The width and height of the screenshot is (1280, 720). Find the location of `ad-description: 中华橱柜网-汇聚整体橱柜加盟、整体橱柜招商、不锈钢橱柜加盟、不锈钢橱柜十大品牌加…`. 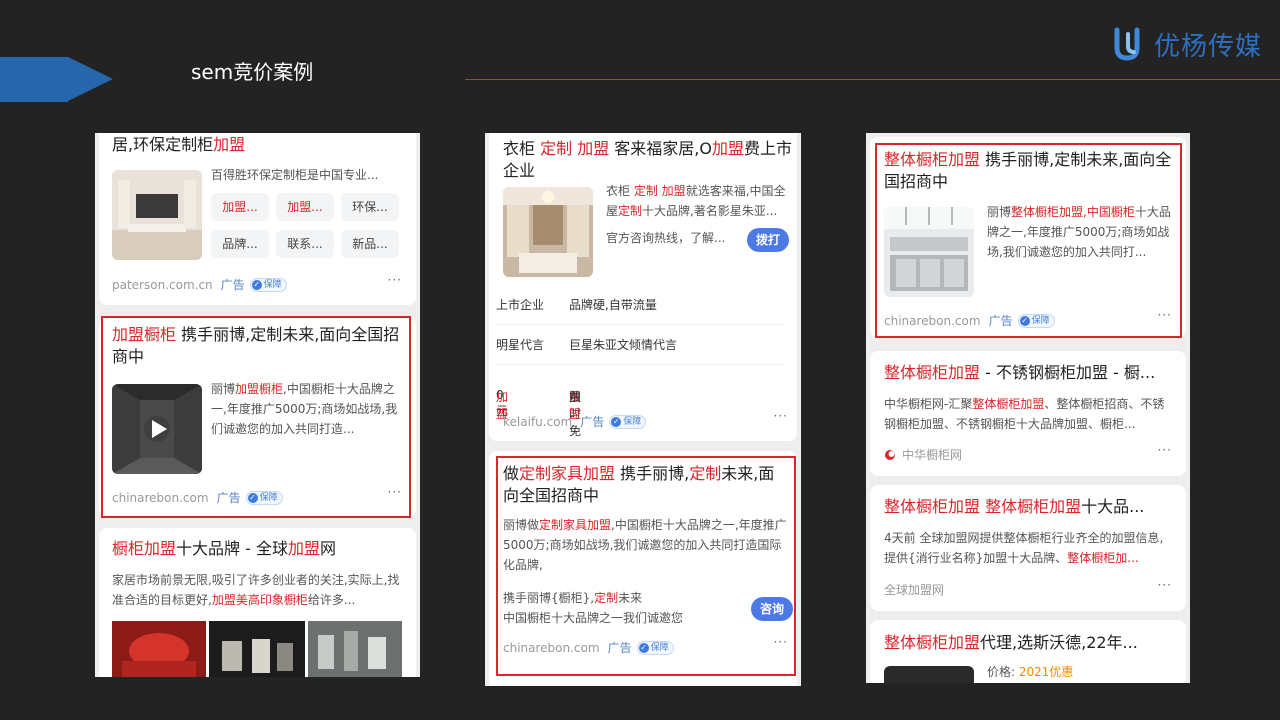

ad-description: 中华橱柜网-汇聚整体橱柜加盟、整体橱柜招商、不锈钢橱柜加盟、不锈钢橱柜十大品牌加… is located at coordinates (1024, 414).